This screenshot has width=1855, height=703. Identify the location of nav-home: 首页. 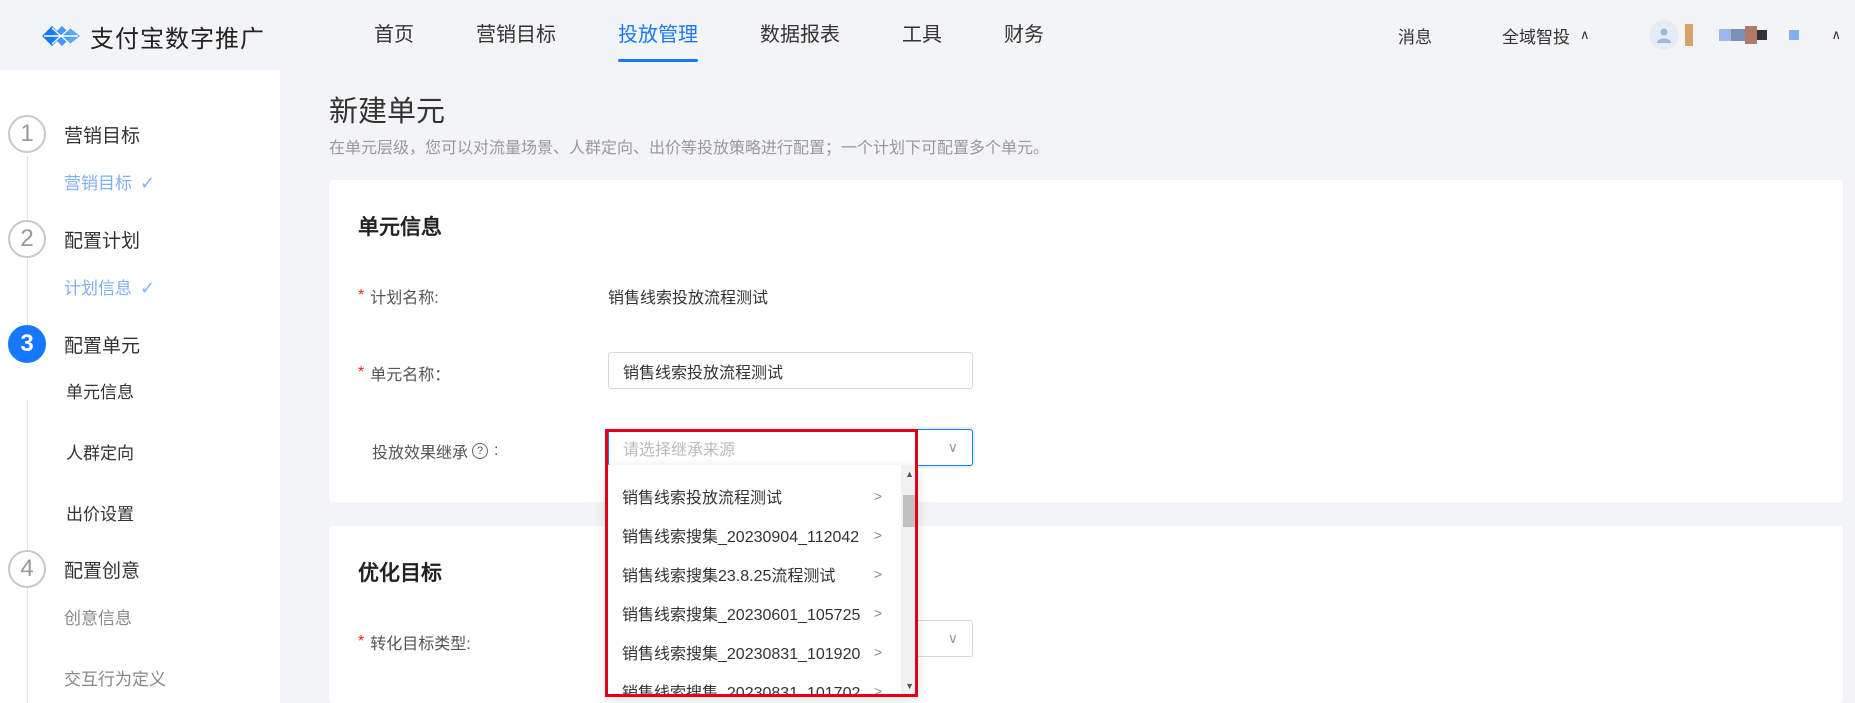
(394, 35).